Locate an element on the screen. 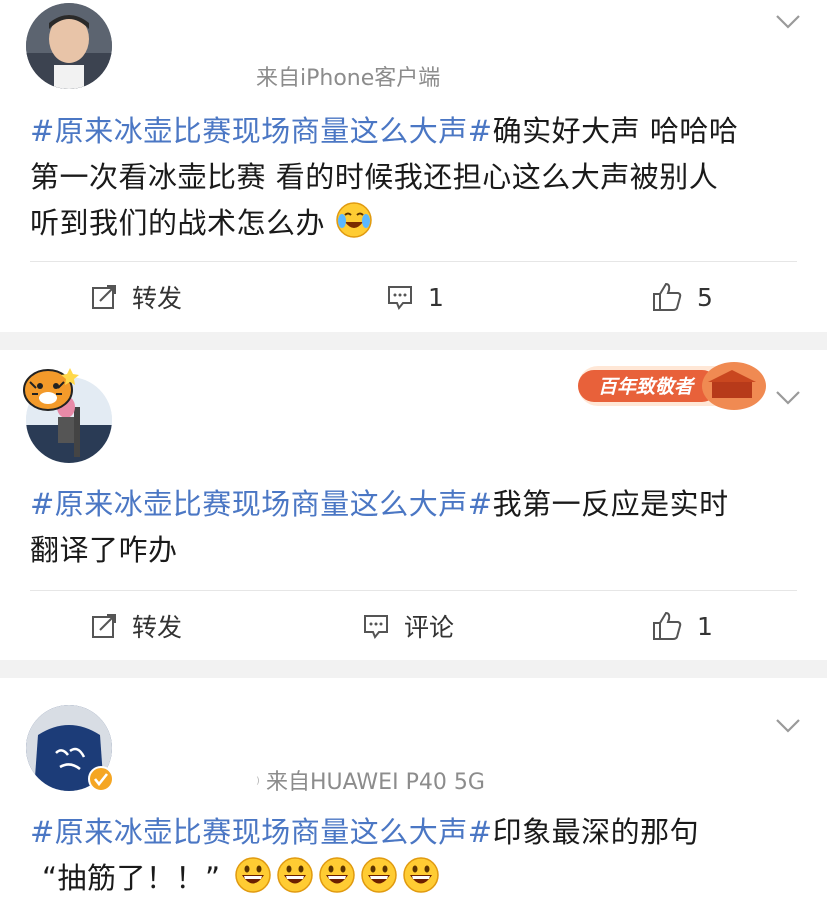  like-button: 1 is located at coordinates (682, 626).